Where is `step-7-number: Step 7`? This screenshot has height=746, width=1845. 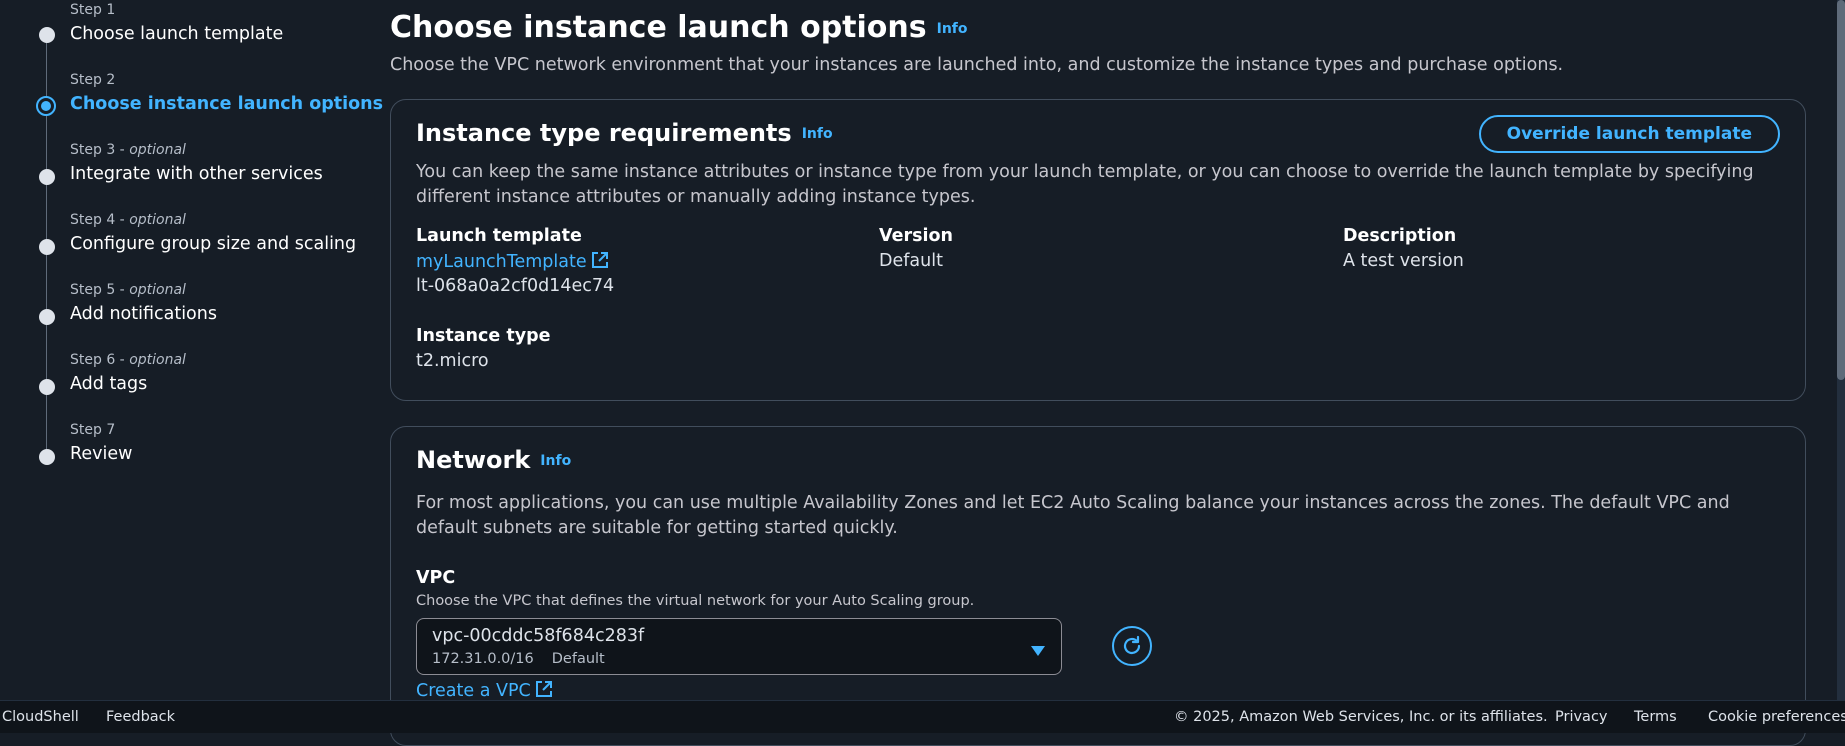 step-7-number: Step 7 is located at coordinates (93, 430).